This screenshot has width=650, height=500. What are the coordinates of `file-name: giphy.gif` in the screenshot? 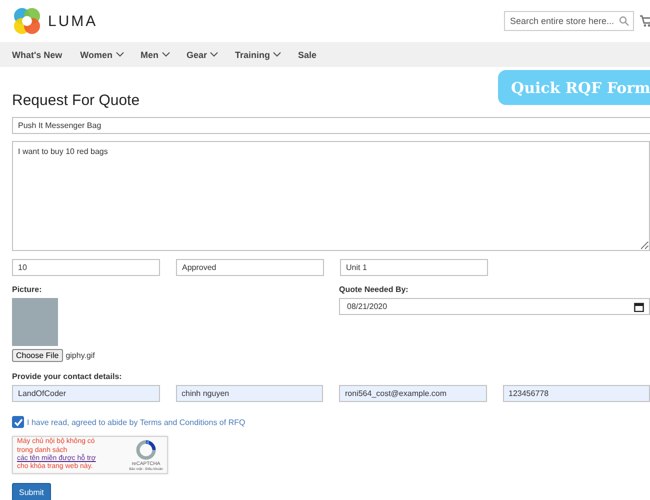 It's located at (80, 355).